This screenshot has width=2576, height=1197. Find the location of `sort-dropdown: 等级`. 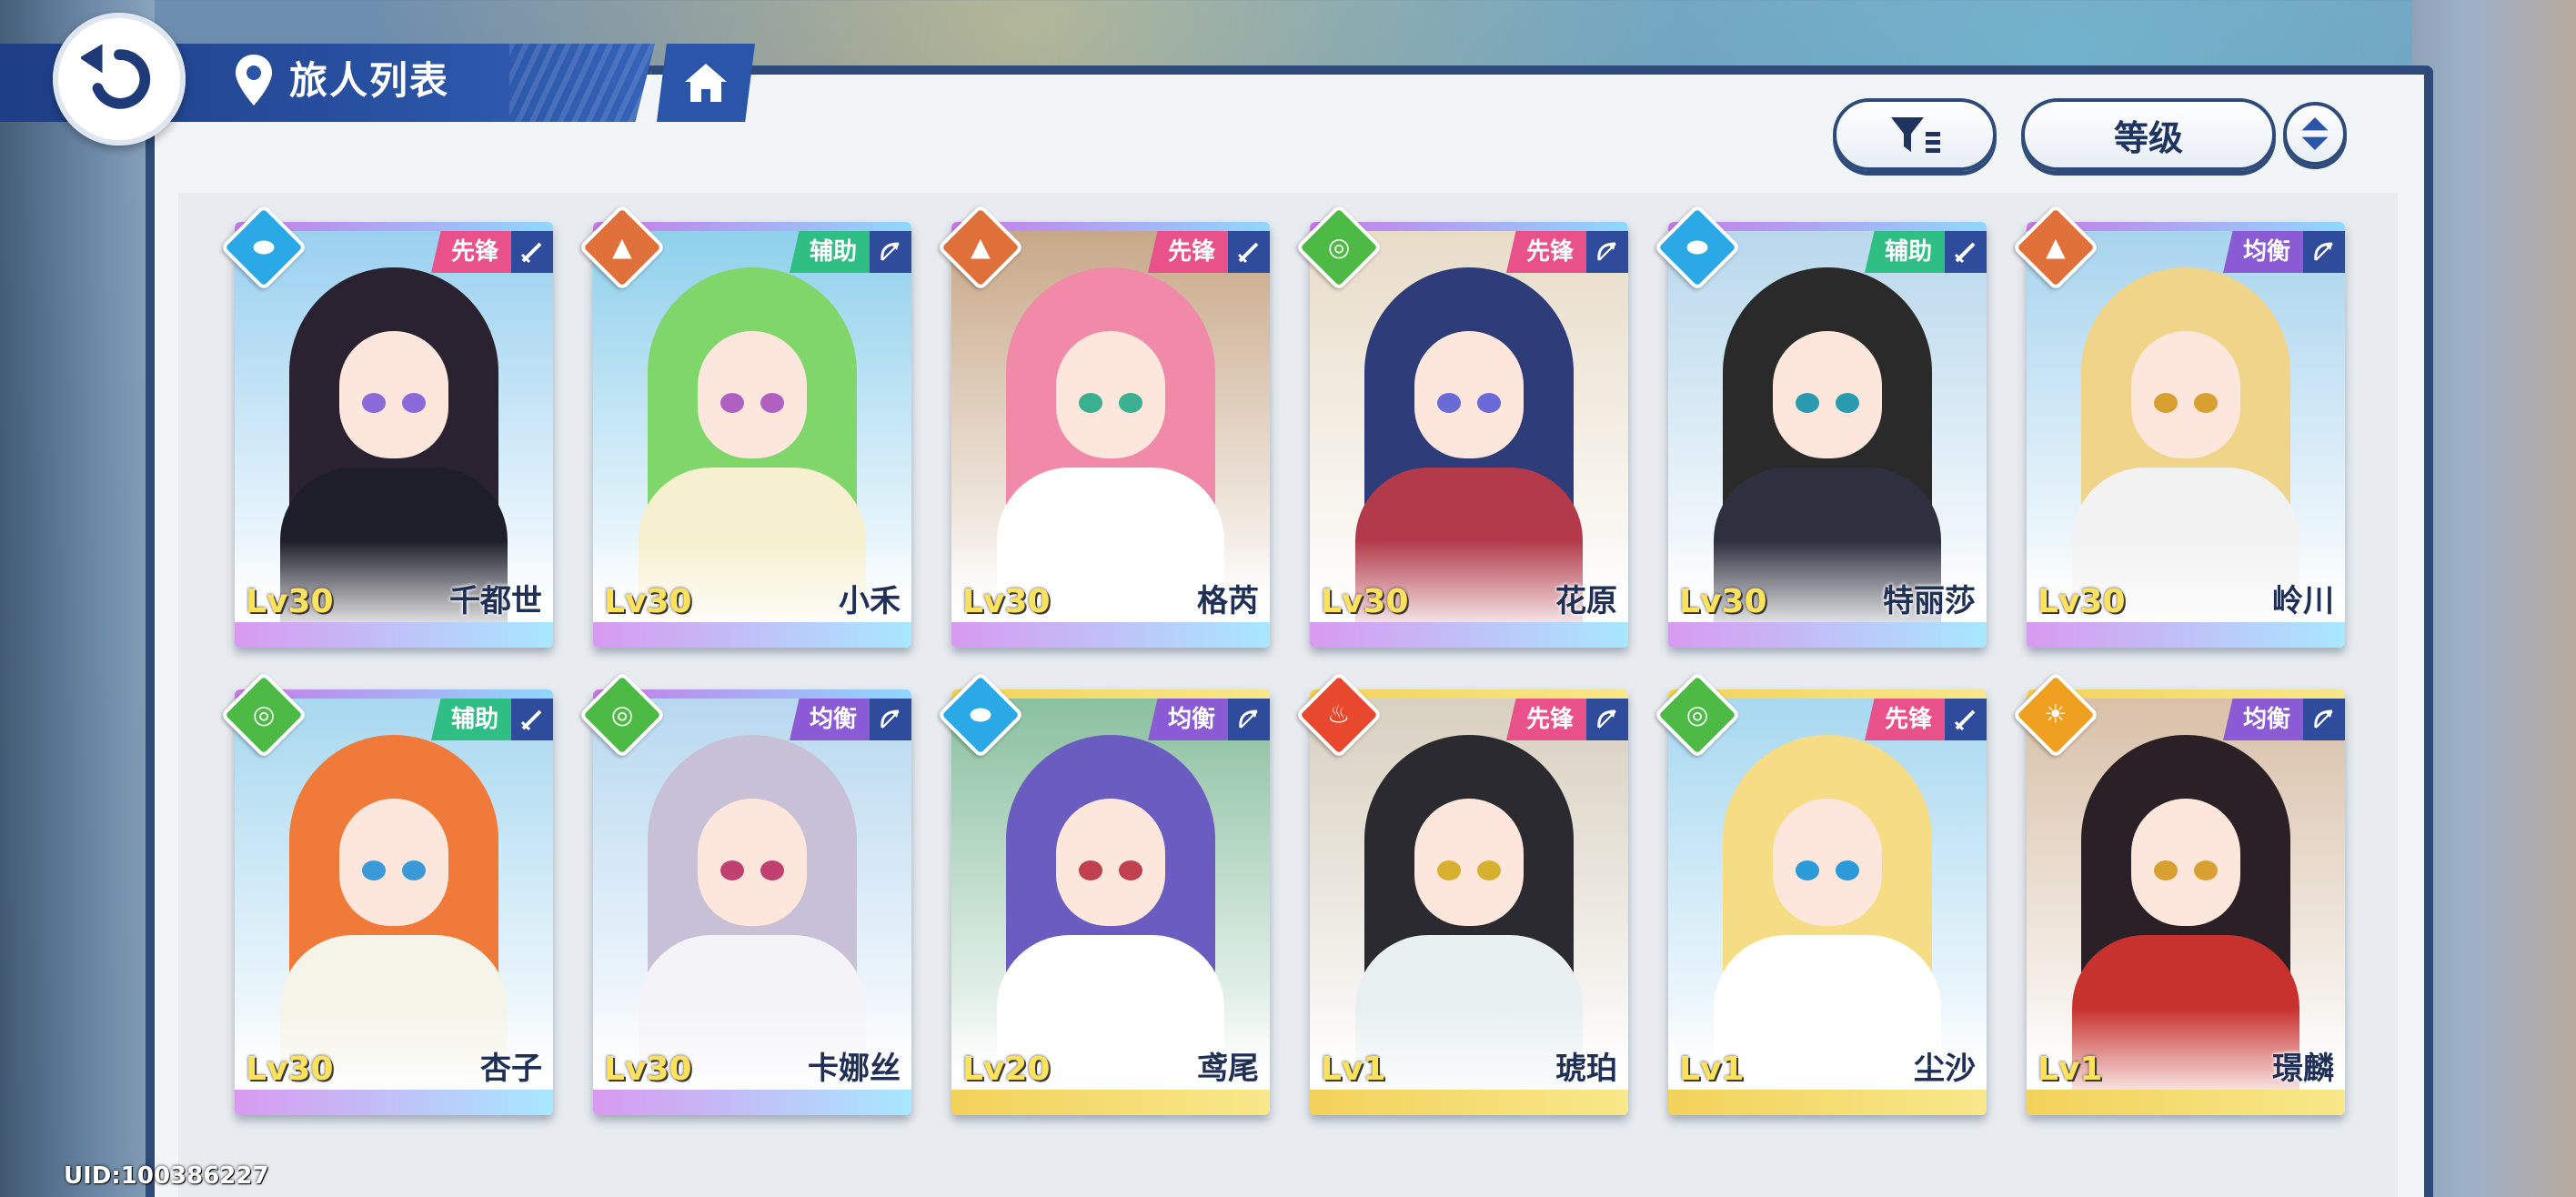

sort-dropdown: 等级 is located at coordinates (2148, 134).